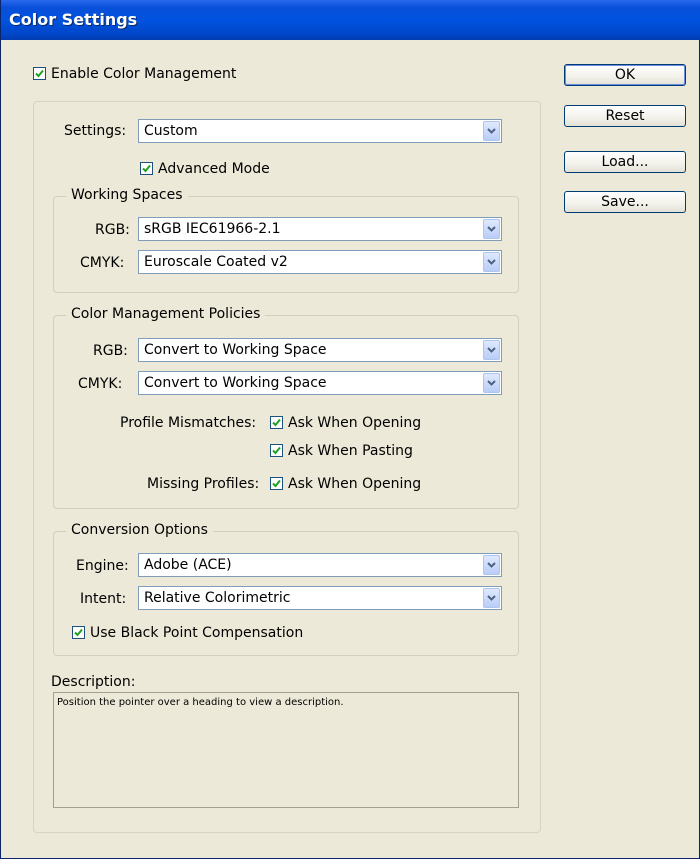 Image resolution: width=700 pixels, height=859 pixels. I want to click on title-bar: Color Settings, so click(350, 20).